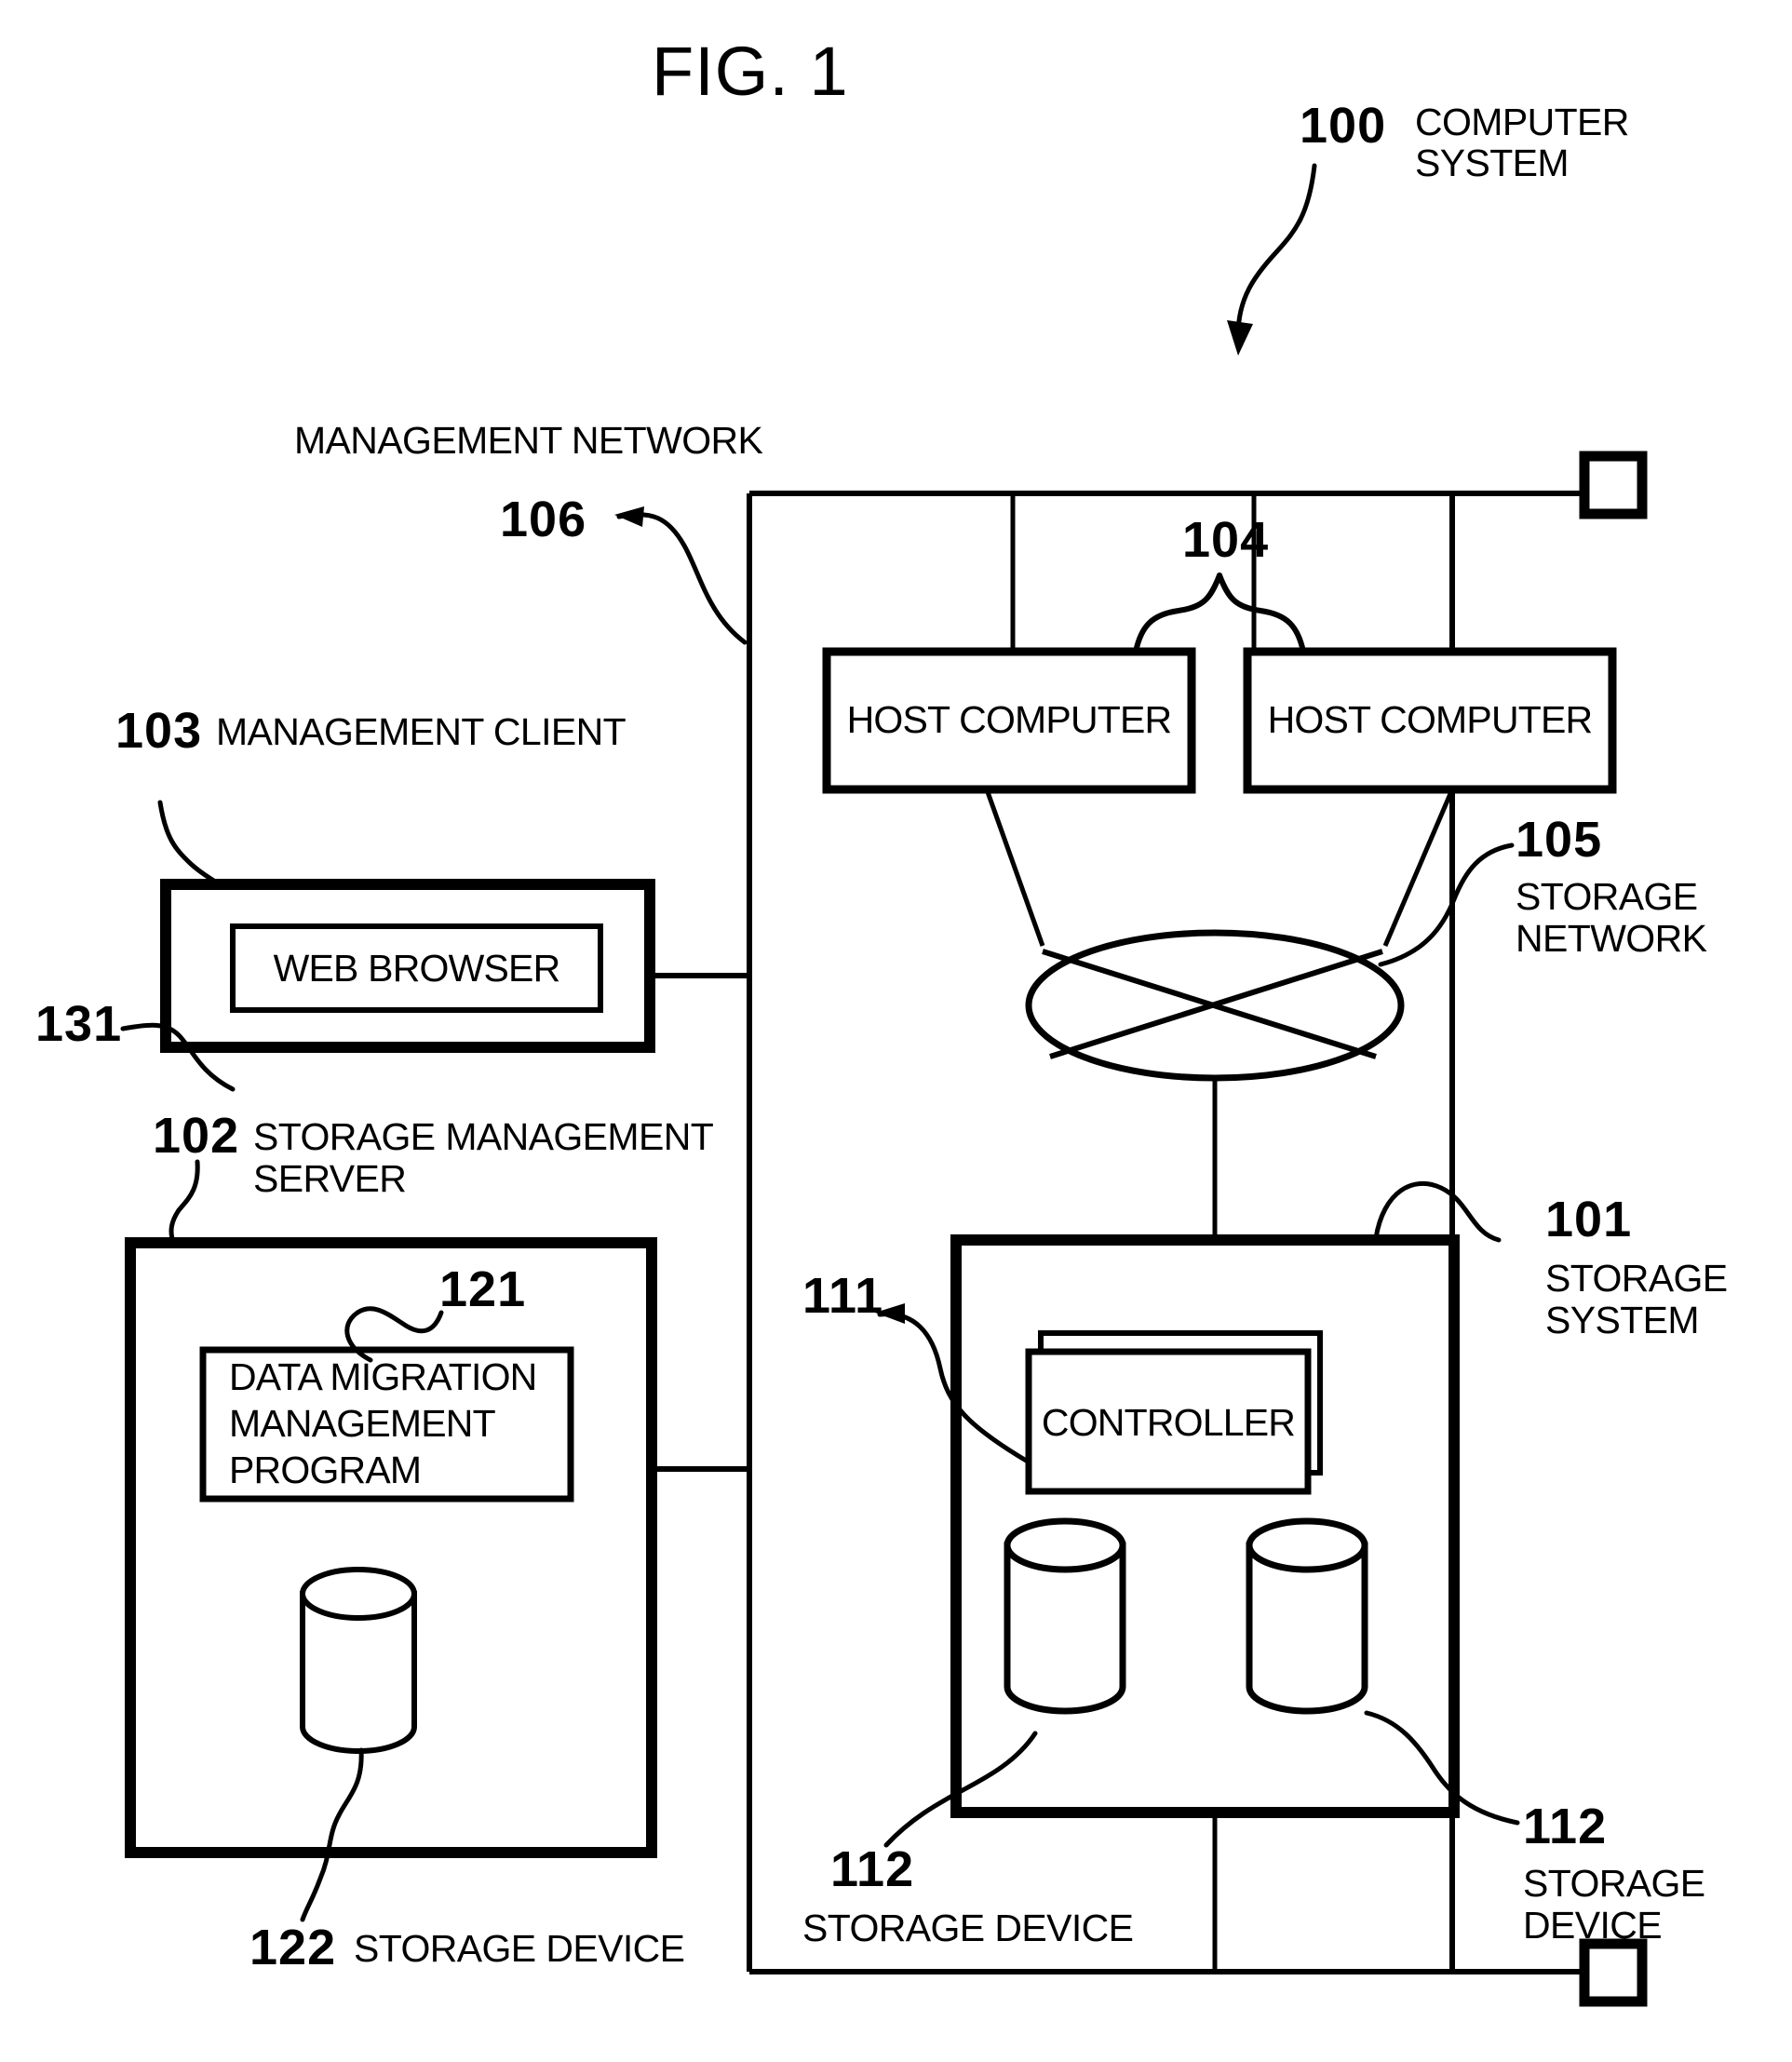 The width and height of the screenshot is (1792, 2062). Describe the element at coordinates (1565, 1827) in the screenshot. I see `ref-112-right-number: 112` at that location.